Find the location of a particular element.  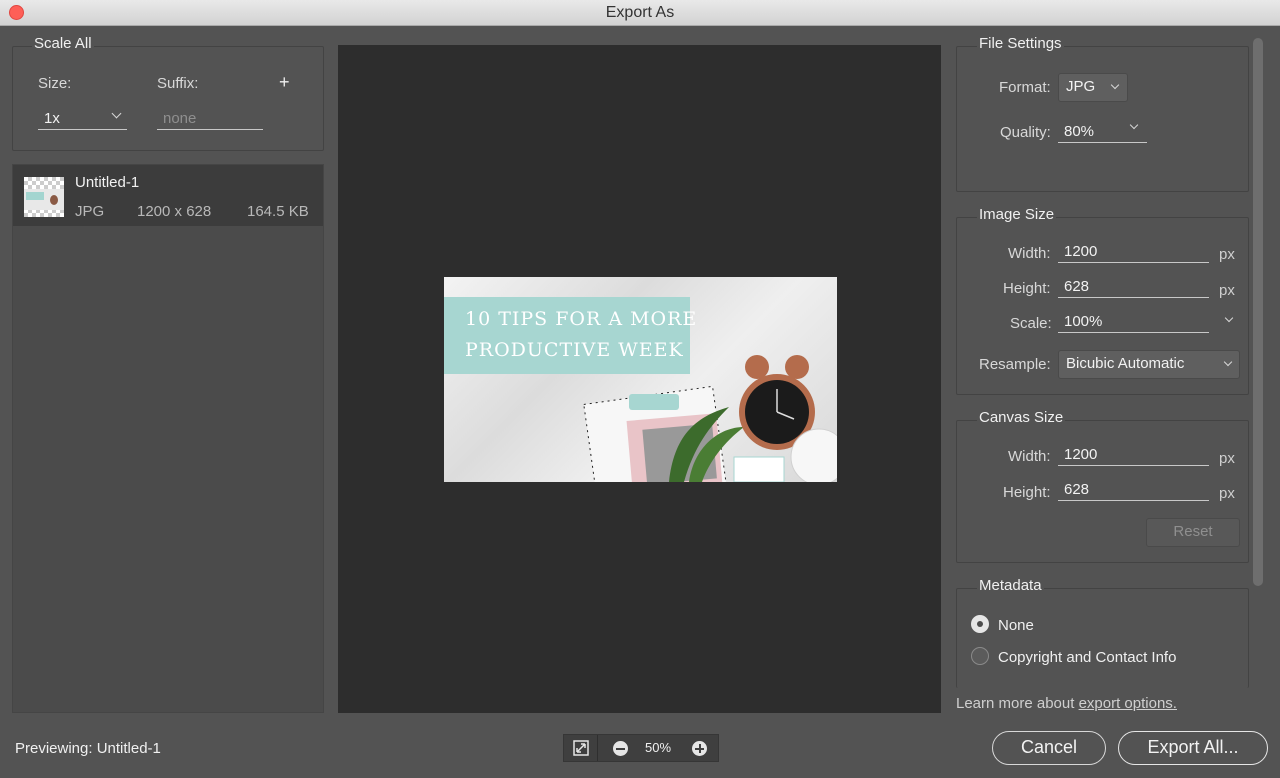

suffix-label: Suffix: is located at coordinates (178, 83).